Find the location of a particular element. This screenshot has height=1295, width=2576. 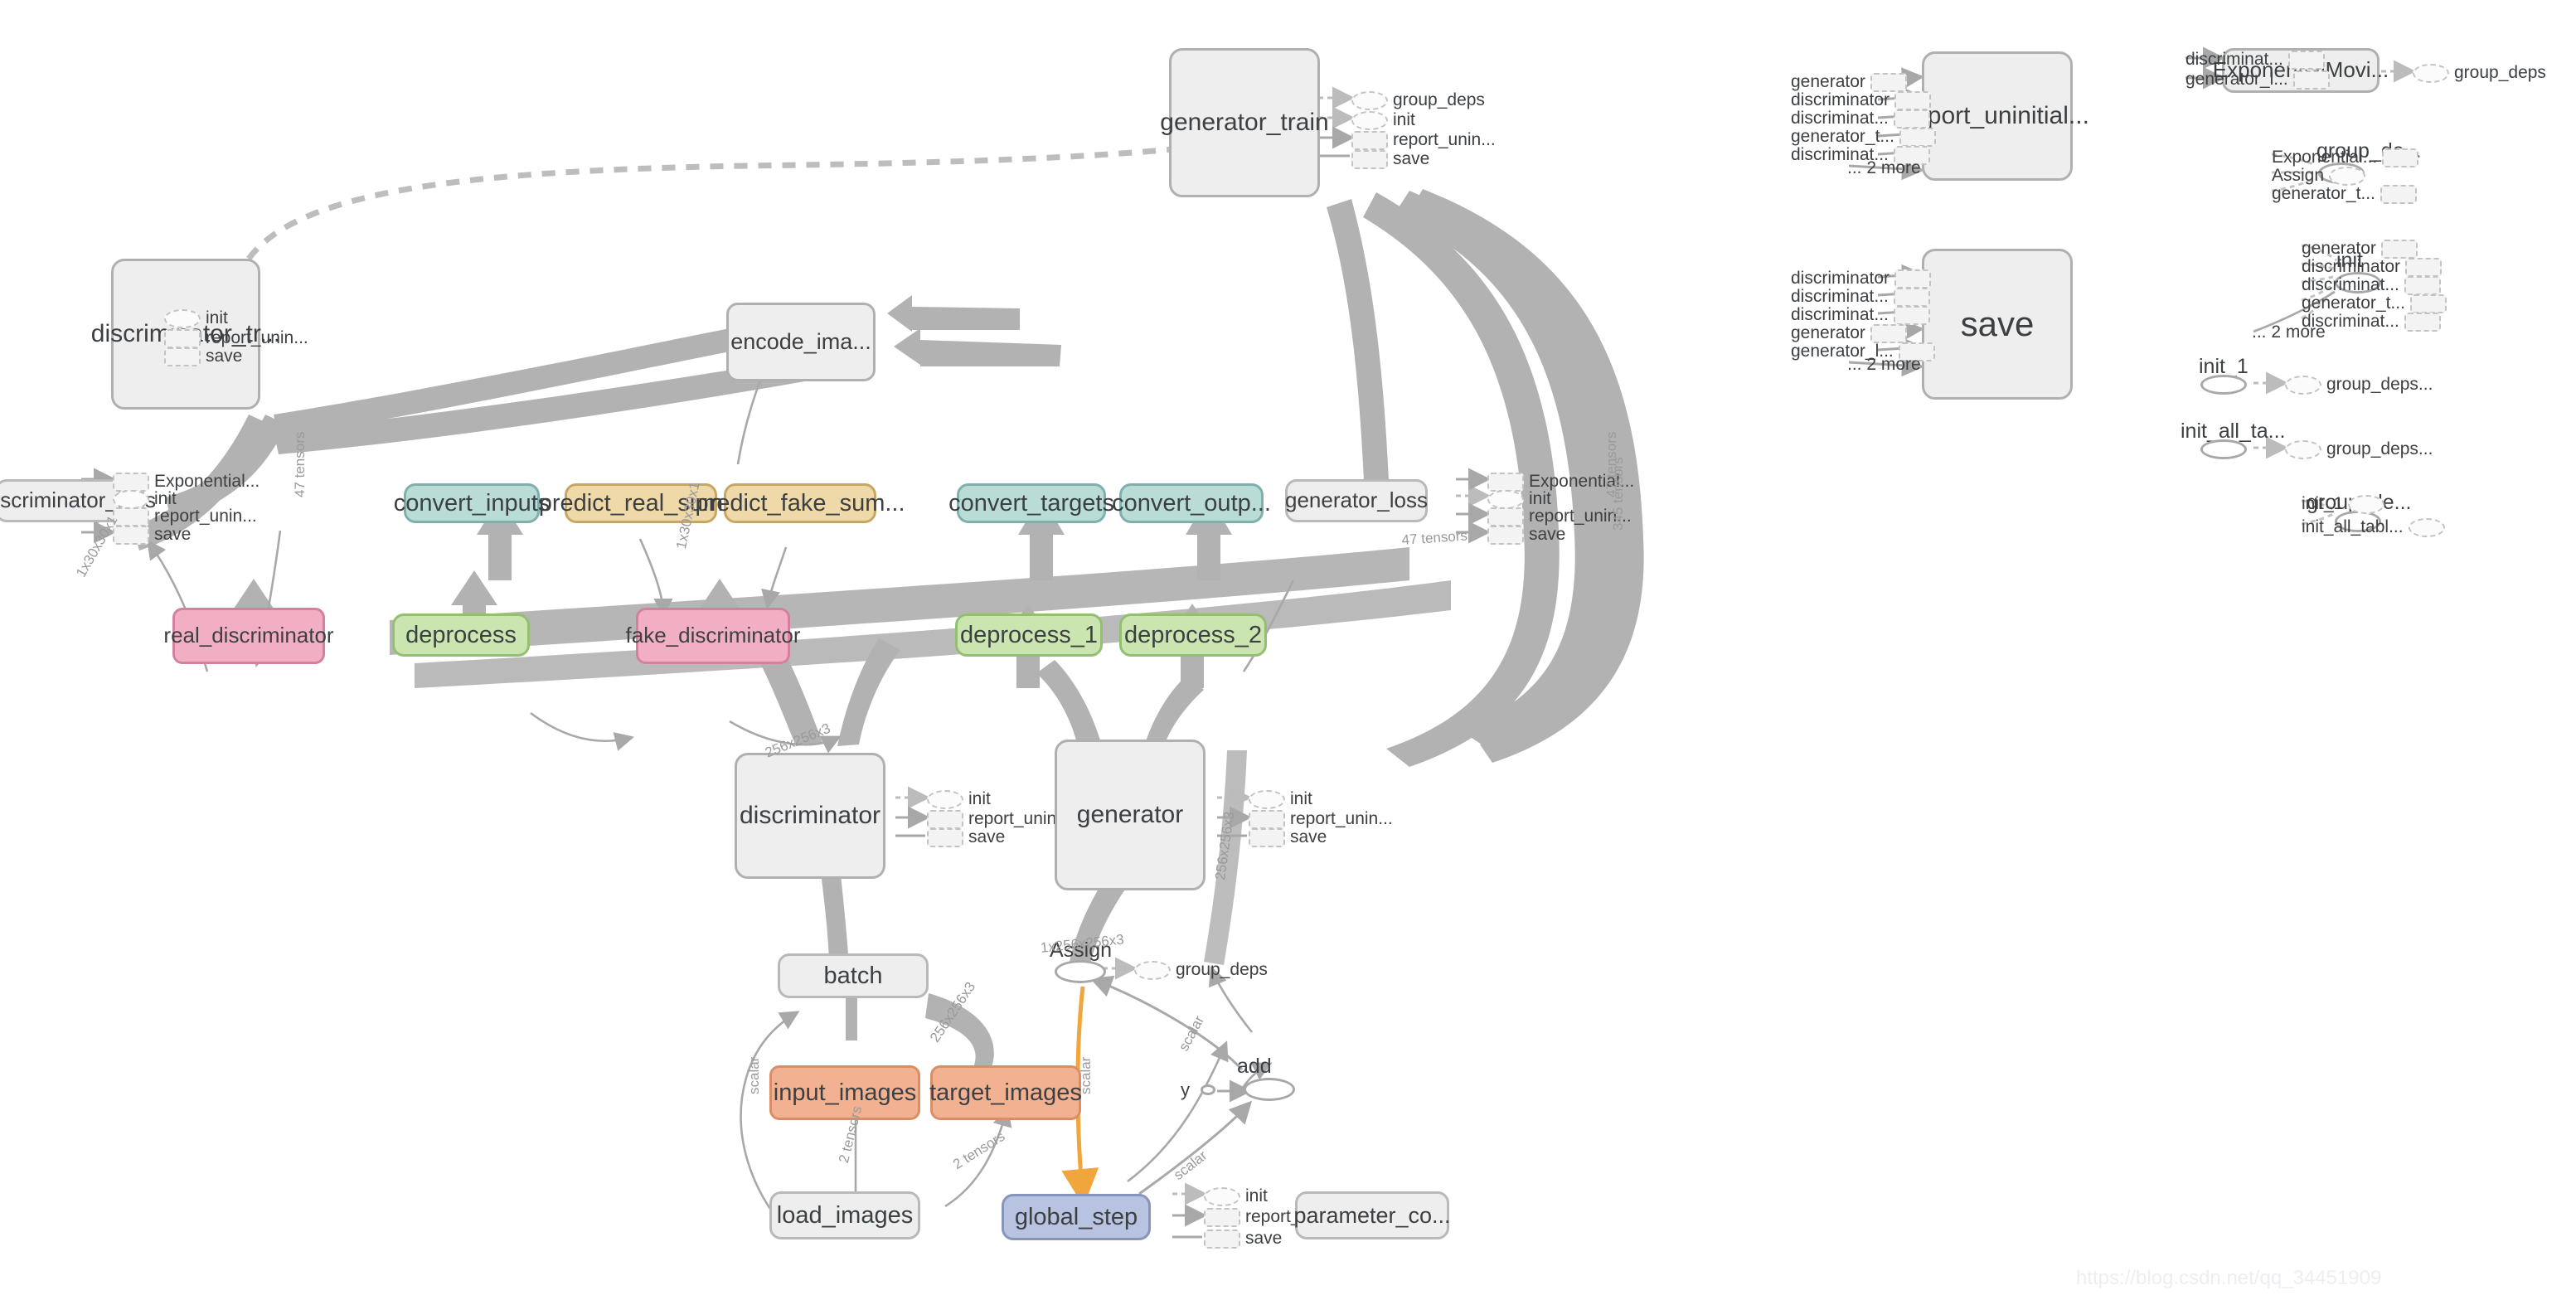

stub-save-input-generator: generator is located at coordinates (1849, 333).